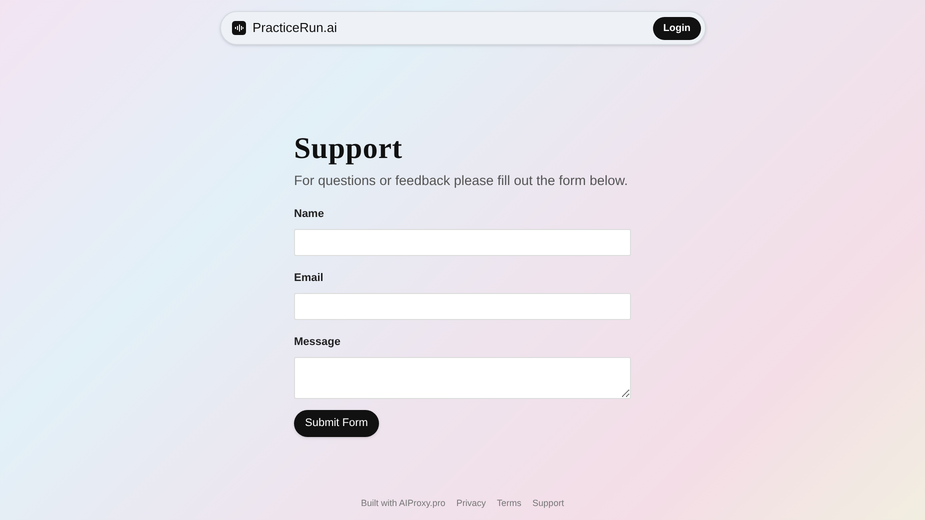 This screenshot has height=520, width=925. I want to click on login-button: Login, so click(676, 28).